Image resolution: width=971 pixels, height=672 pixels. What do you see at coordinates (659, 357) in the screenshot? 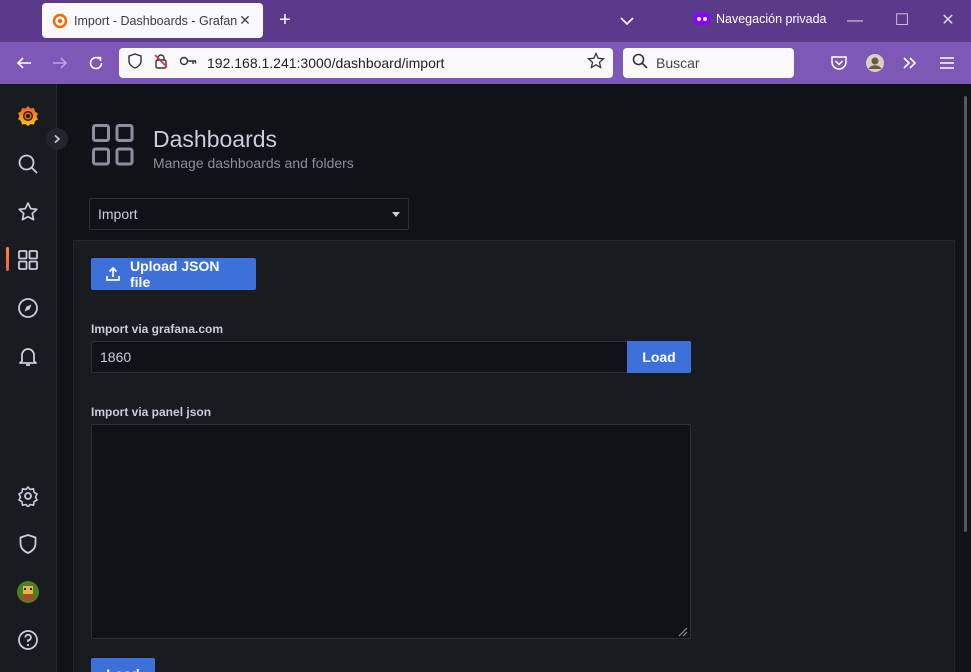
I see `gcom-load-button: Load` at bounding box center [659, 357].